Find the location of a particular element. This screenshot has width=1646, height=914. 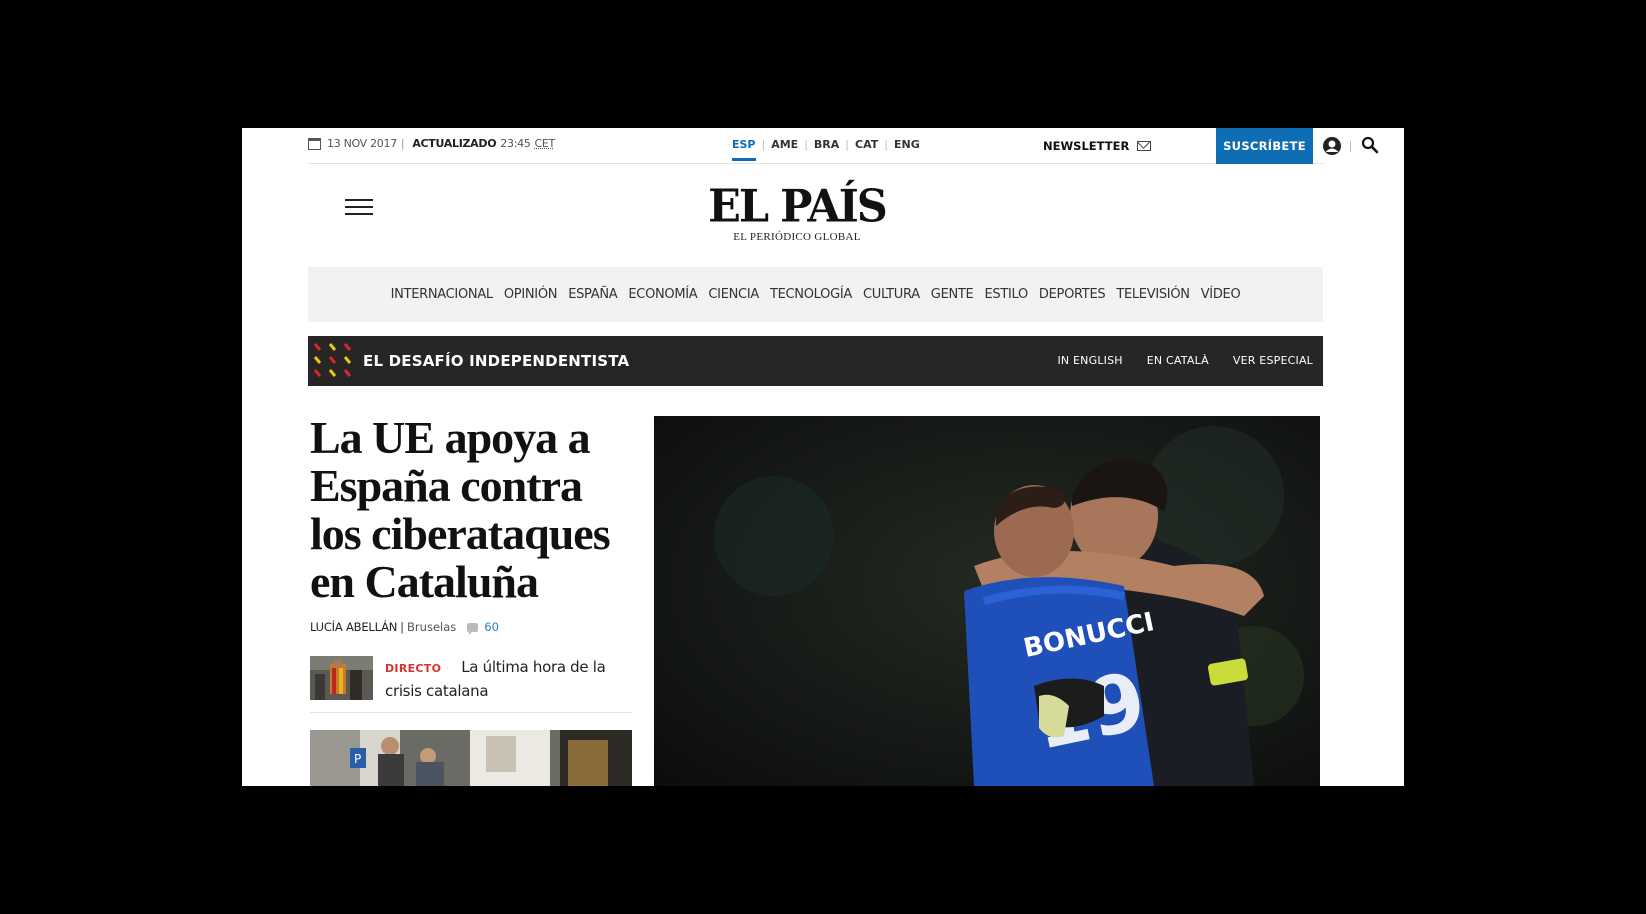

comment-icon is located at coordinates (473, 628).